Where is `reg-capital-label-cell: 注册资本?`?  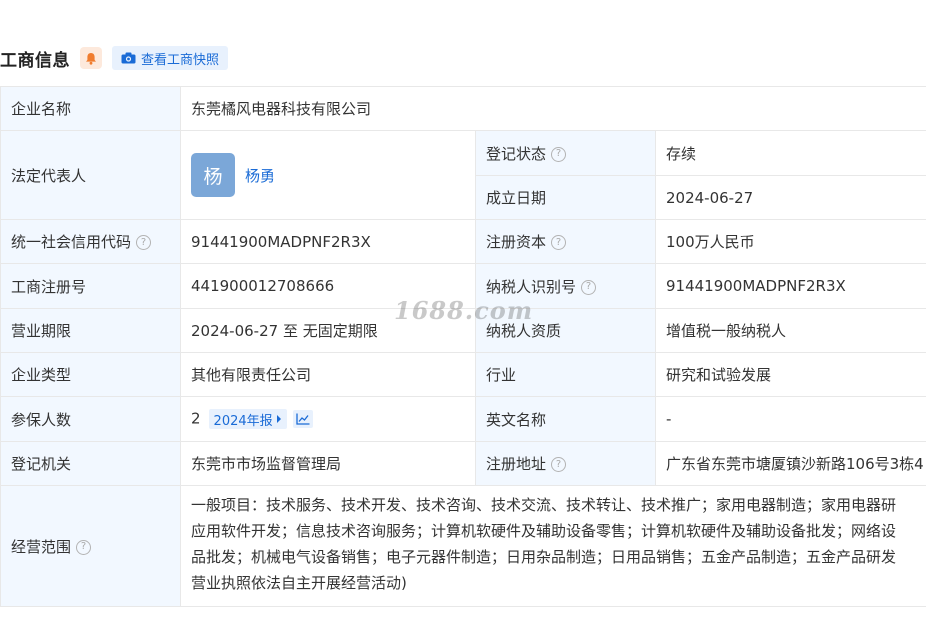 reg-capital-label-cell: 注册资本? is located at coordinates (565, 241).